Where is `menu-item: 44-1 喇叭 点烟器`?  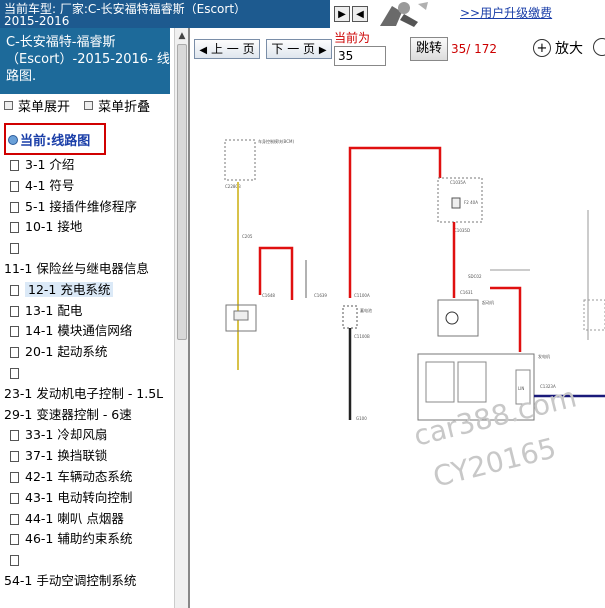 menu-item: 44-1 喇叭 点烟器 is located at coordinates (67, 519).